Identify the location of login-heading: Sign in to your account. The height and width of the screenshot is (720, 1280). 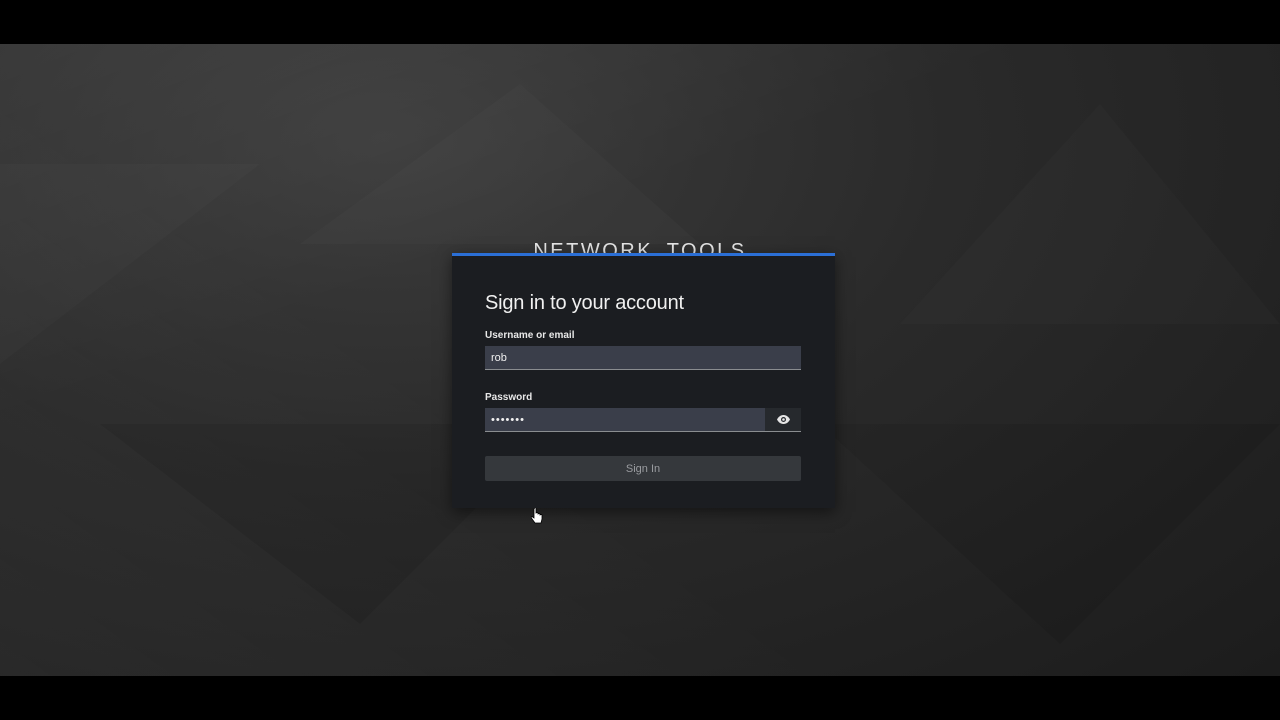
(584, 303).